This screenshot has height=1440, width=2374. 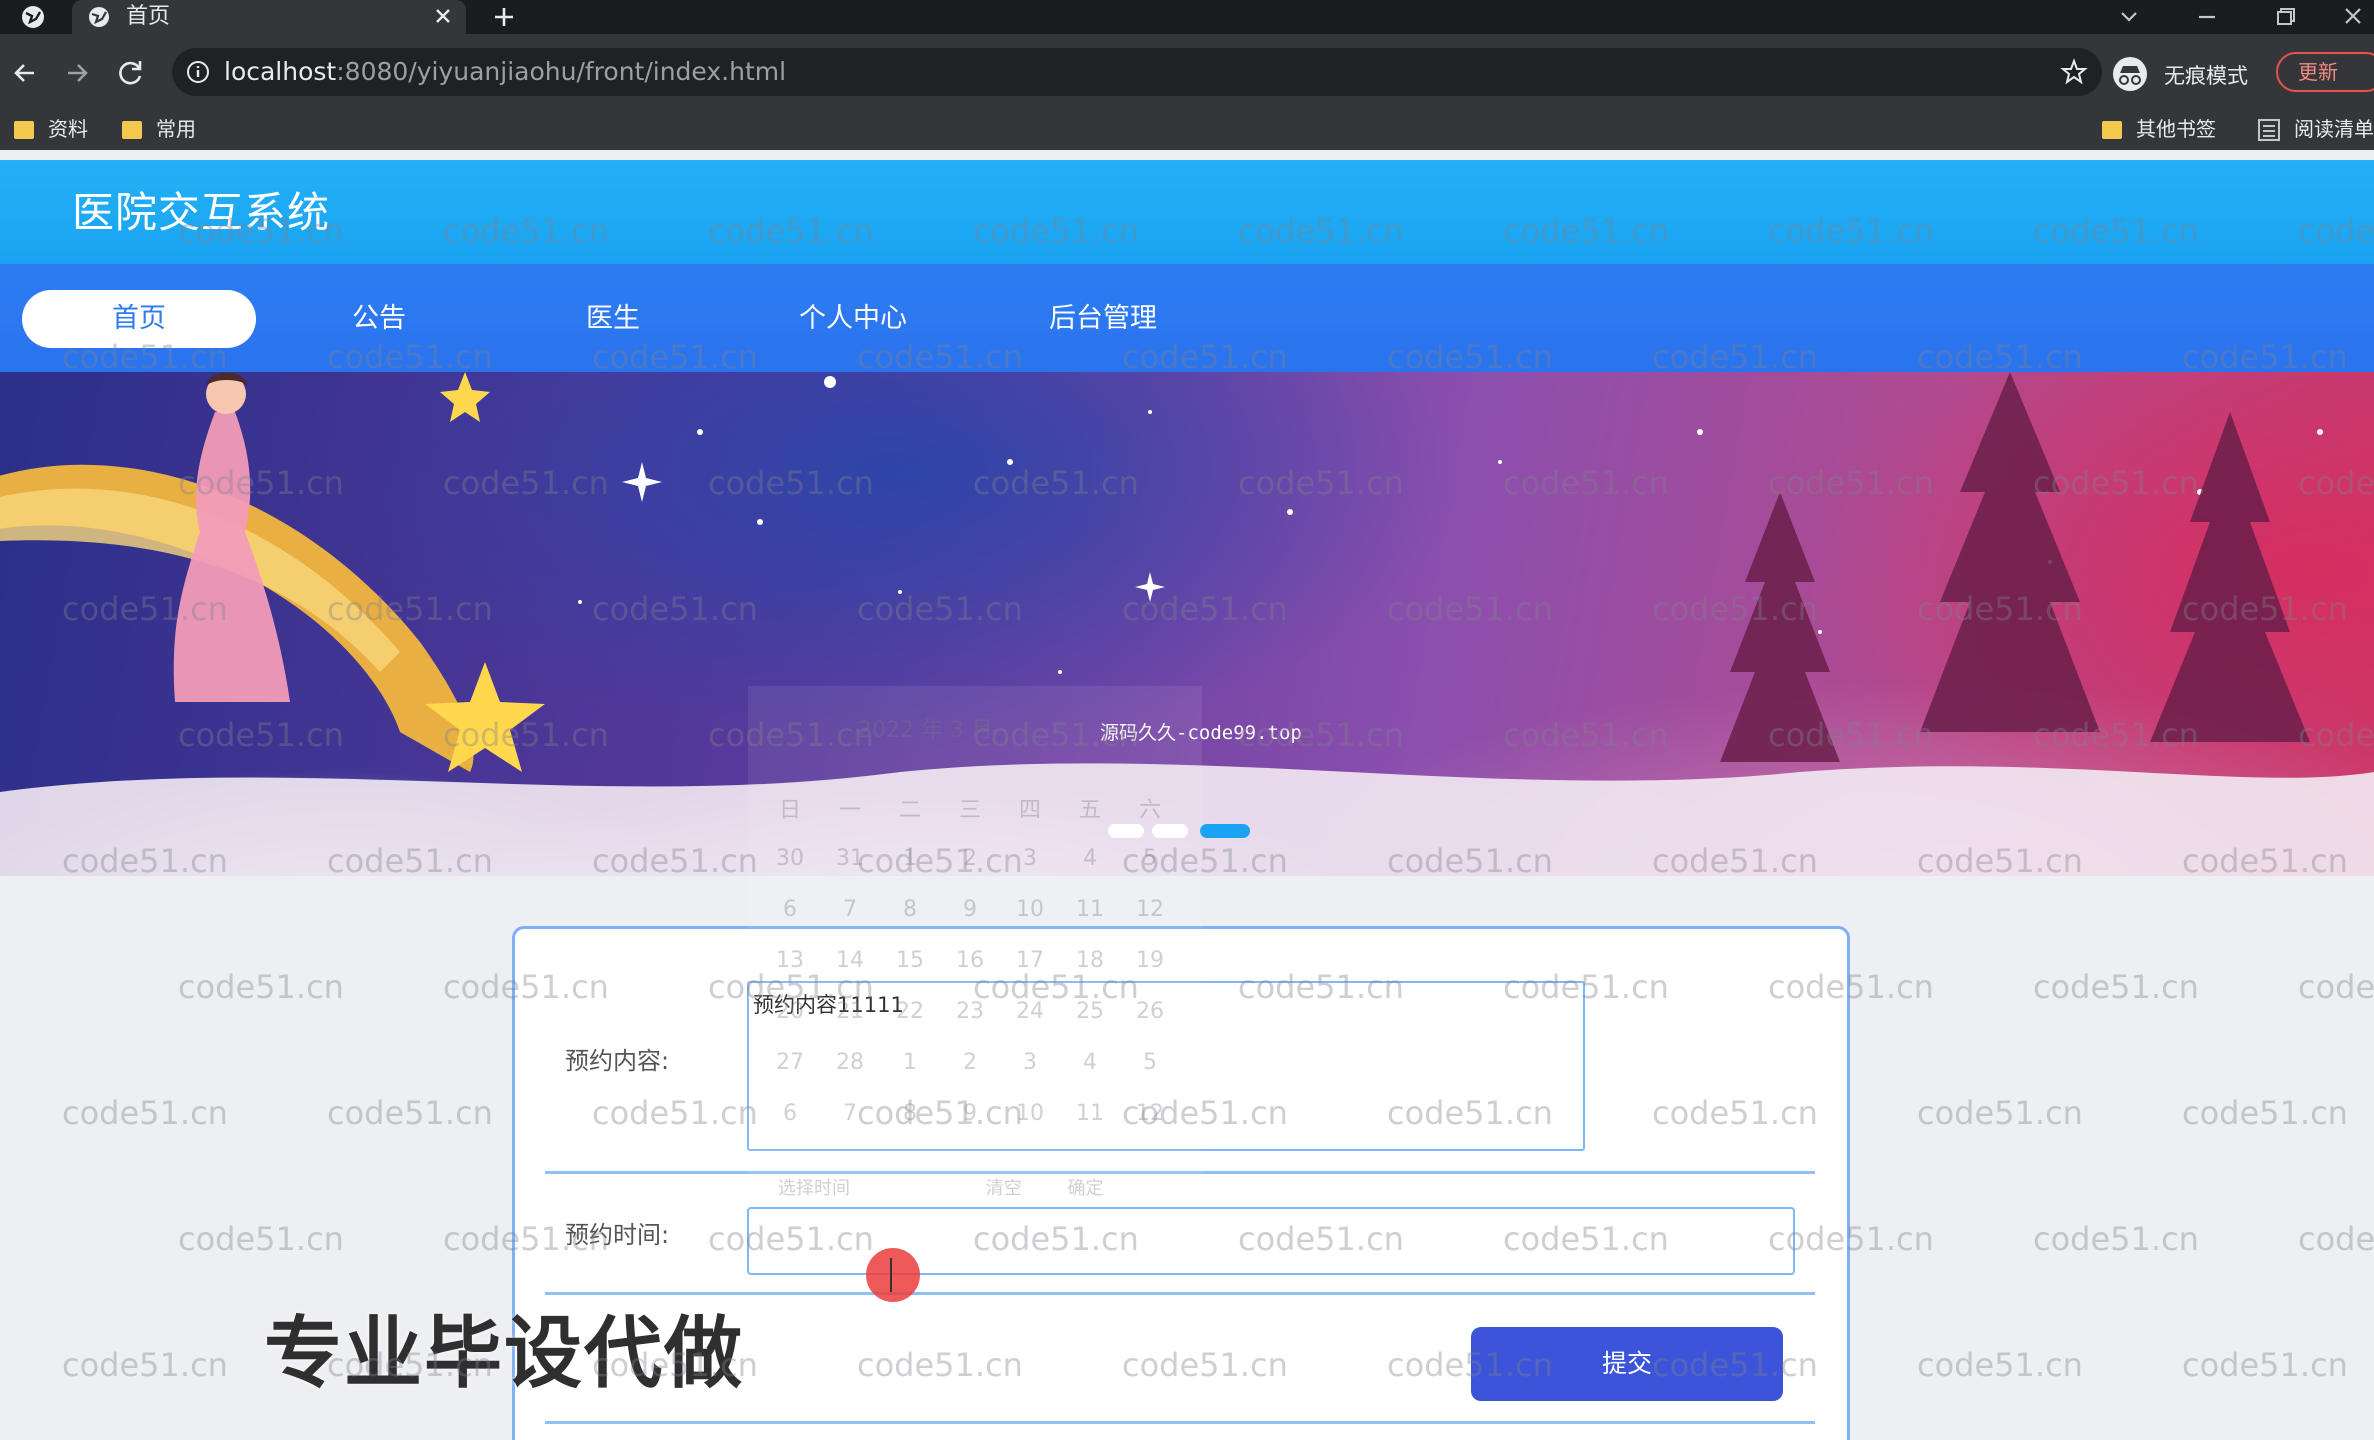 What do you see at coordinates (25, 73) in the screenshot?
I see `back-arrow-icon` at bounding box center [25, 73].